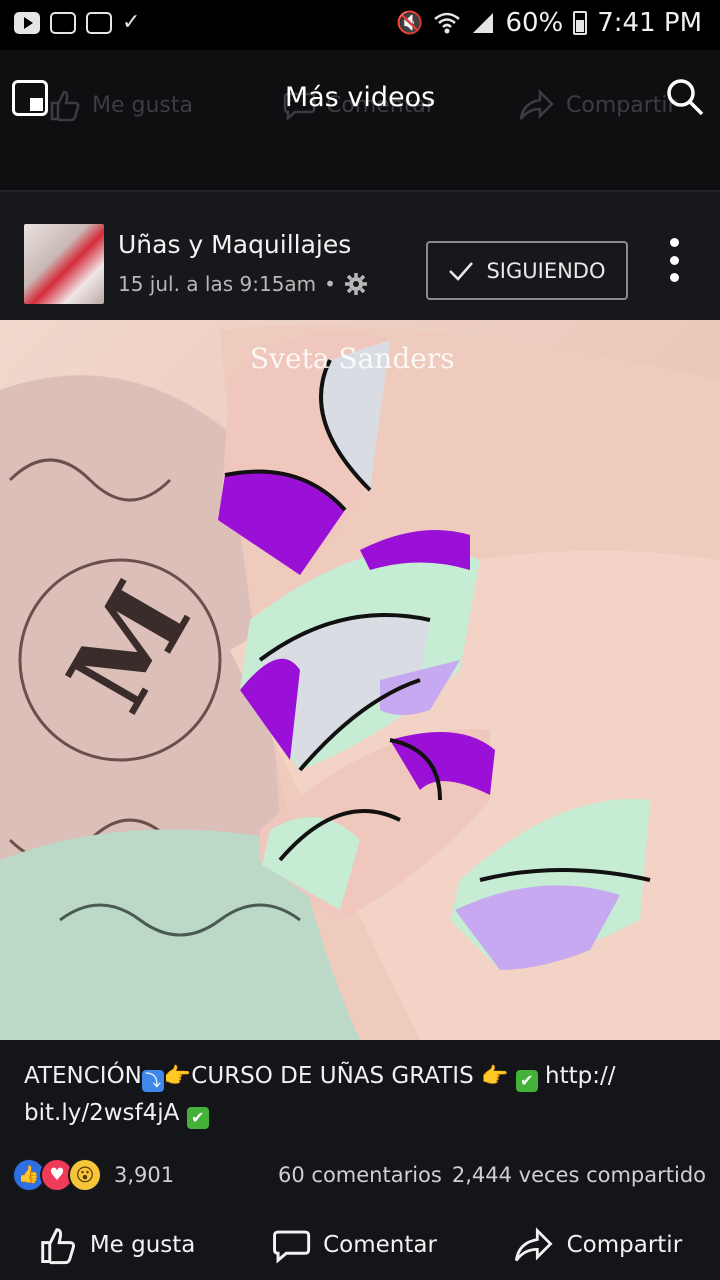 This screenshot has height=1280, width=720. What do you see at coordinates (336, 1076) in the screenshot?
I see `caption-text-2: CURSO DE UÑAS GRATIS` at bounding box center [336, 1076].